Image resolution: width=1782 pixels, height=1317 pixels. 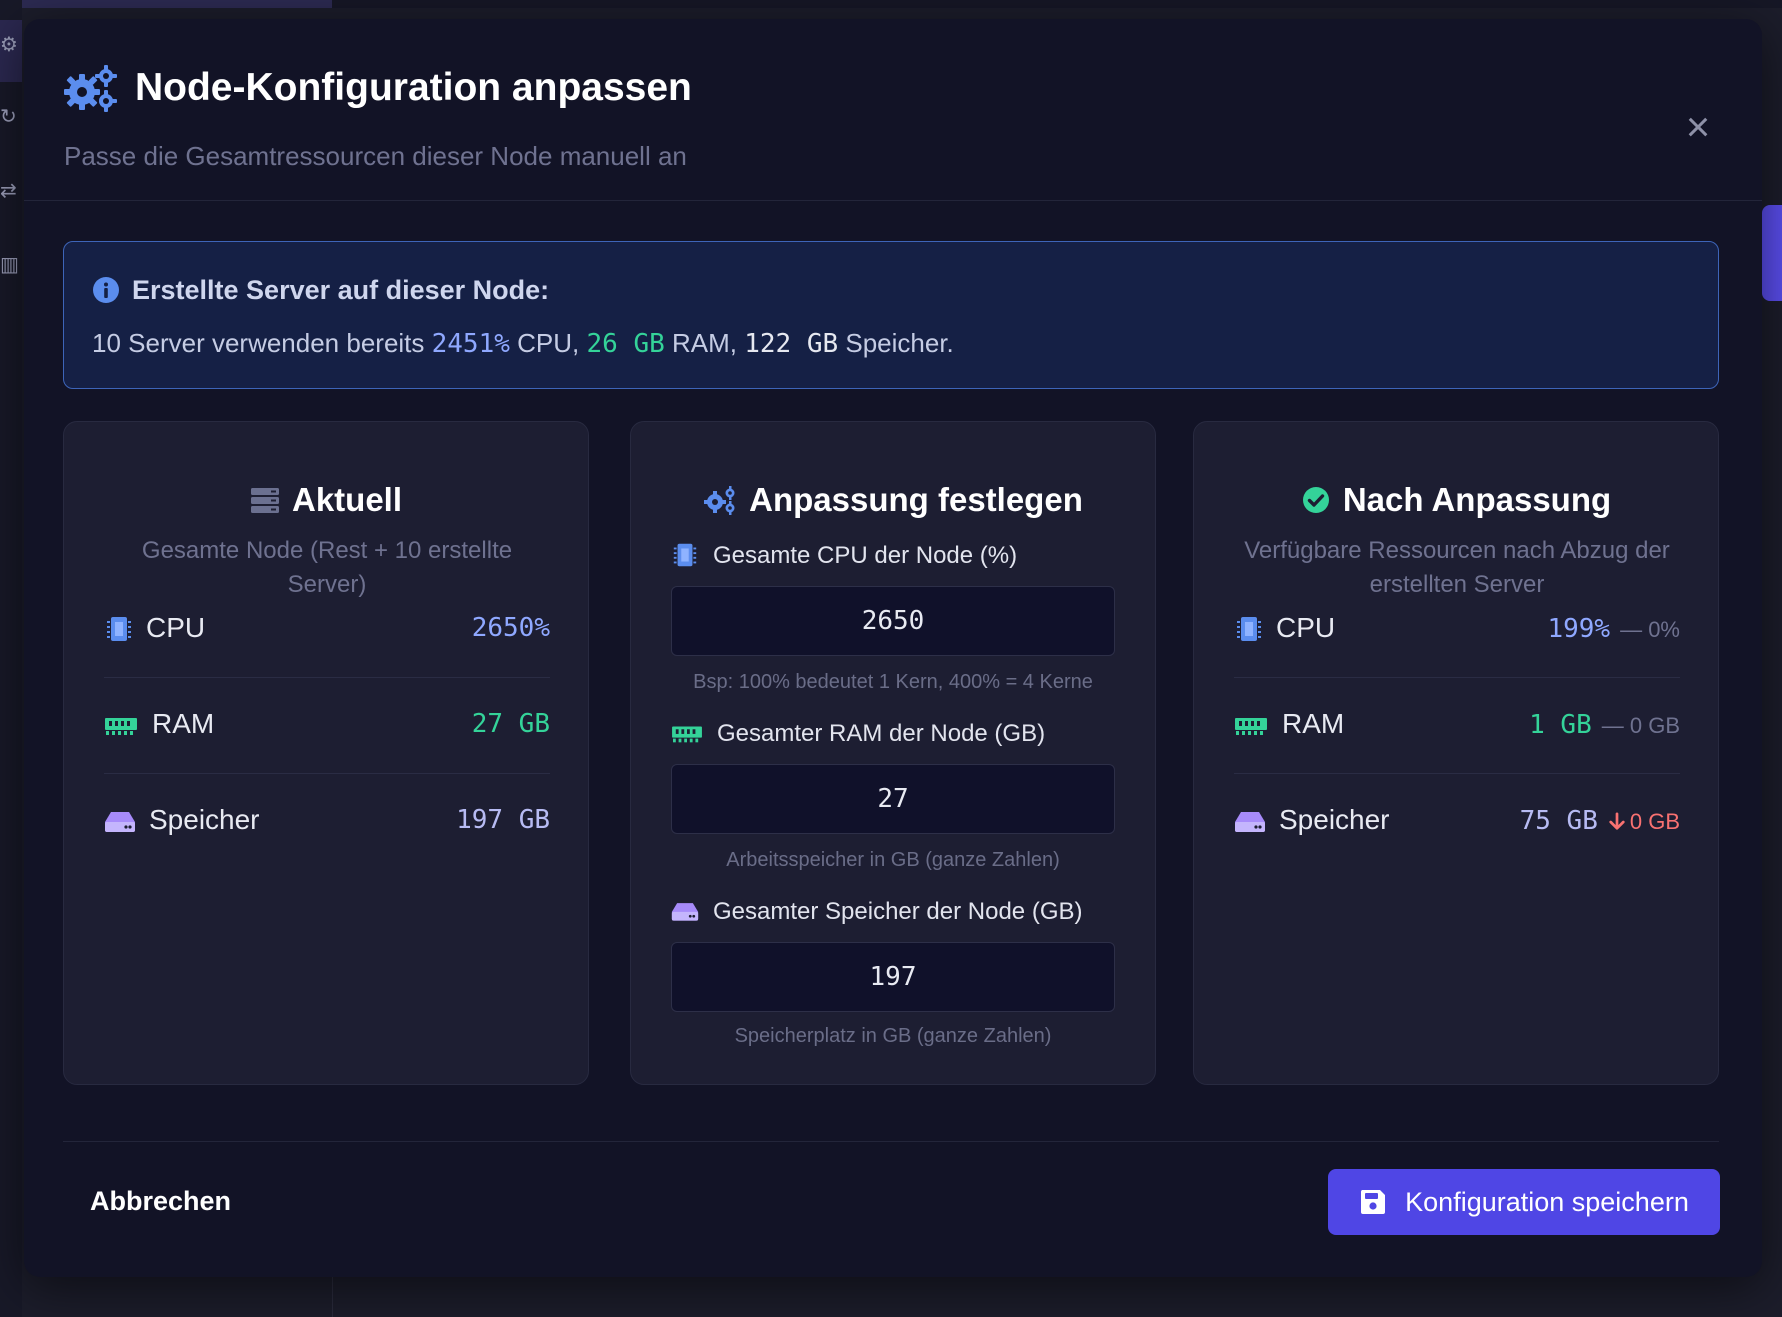 What do you see at coordinates (9, 117) in the screenshot?
I see `sidebar-refresh-icon: ↻` at bounding box center [9, 117].